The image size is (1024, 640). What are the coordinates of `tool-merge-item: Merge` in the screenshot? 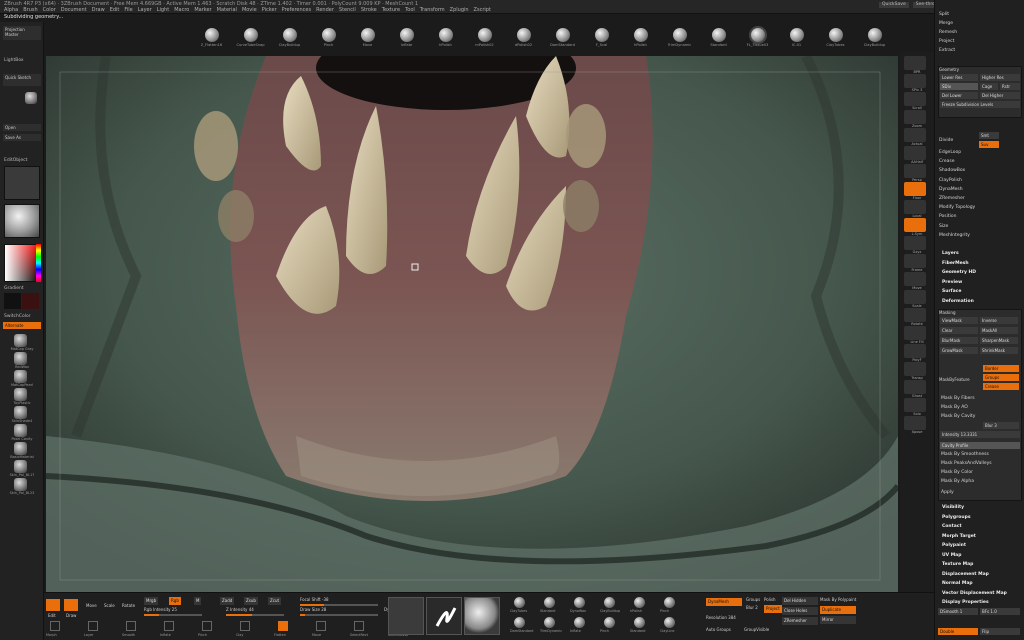 It's located at (946, 23).